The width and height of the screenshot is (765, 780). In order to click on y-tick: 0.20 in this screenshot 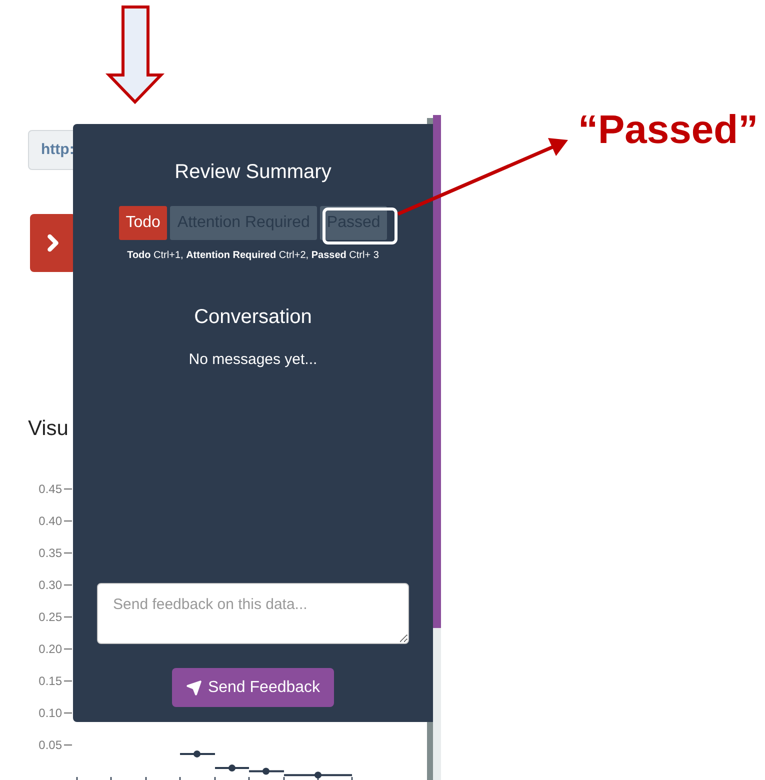, I will do `click(55, 649)`.